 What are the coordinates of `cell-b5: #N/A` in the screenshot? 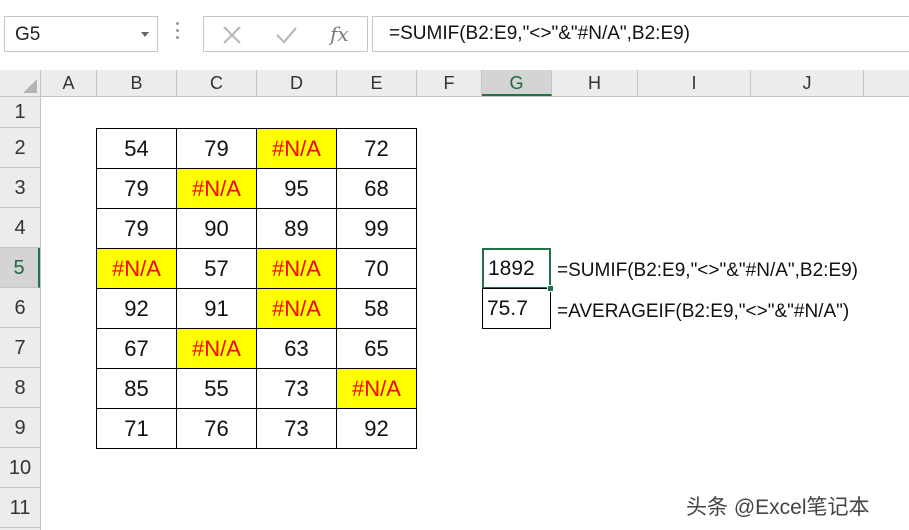 It's located at (136, 268).